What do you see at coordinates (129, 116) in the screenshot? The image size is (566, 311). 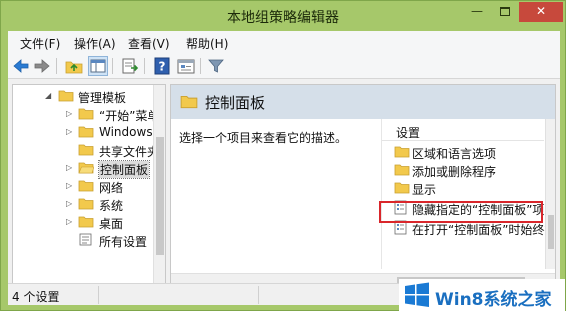 I see `tree-item-label: “开始”菜单` at bounding box center [129, 116].